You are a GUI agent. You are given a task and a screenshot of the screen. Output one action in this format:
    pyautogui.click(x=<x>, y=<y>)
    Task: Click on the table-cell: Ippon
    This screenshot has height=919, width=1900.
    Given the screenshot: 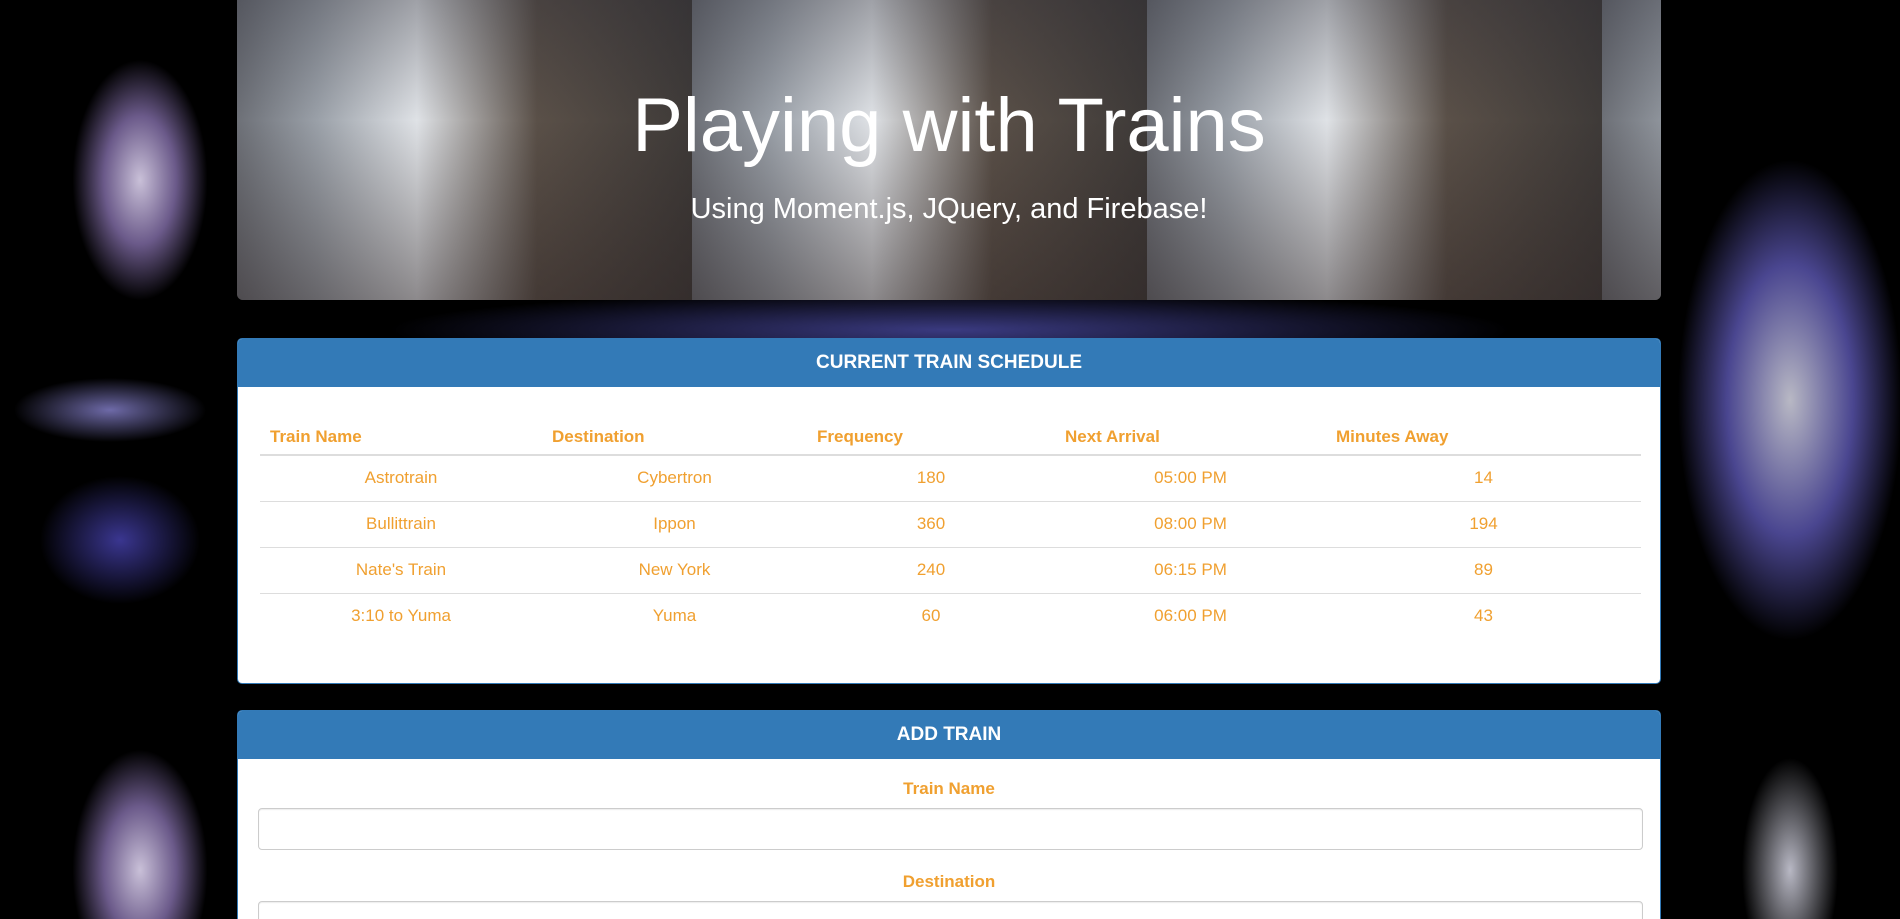 What is the action you would take?
    pyautogui.click(x=674, y=523)
    